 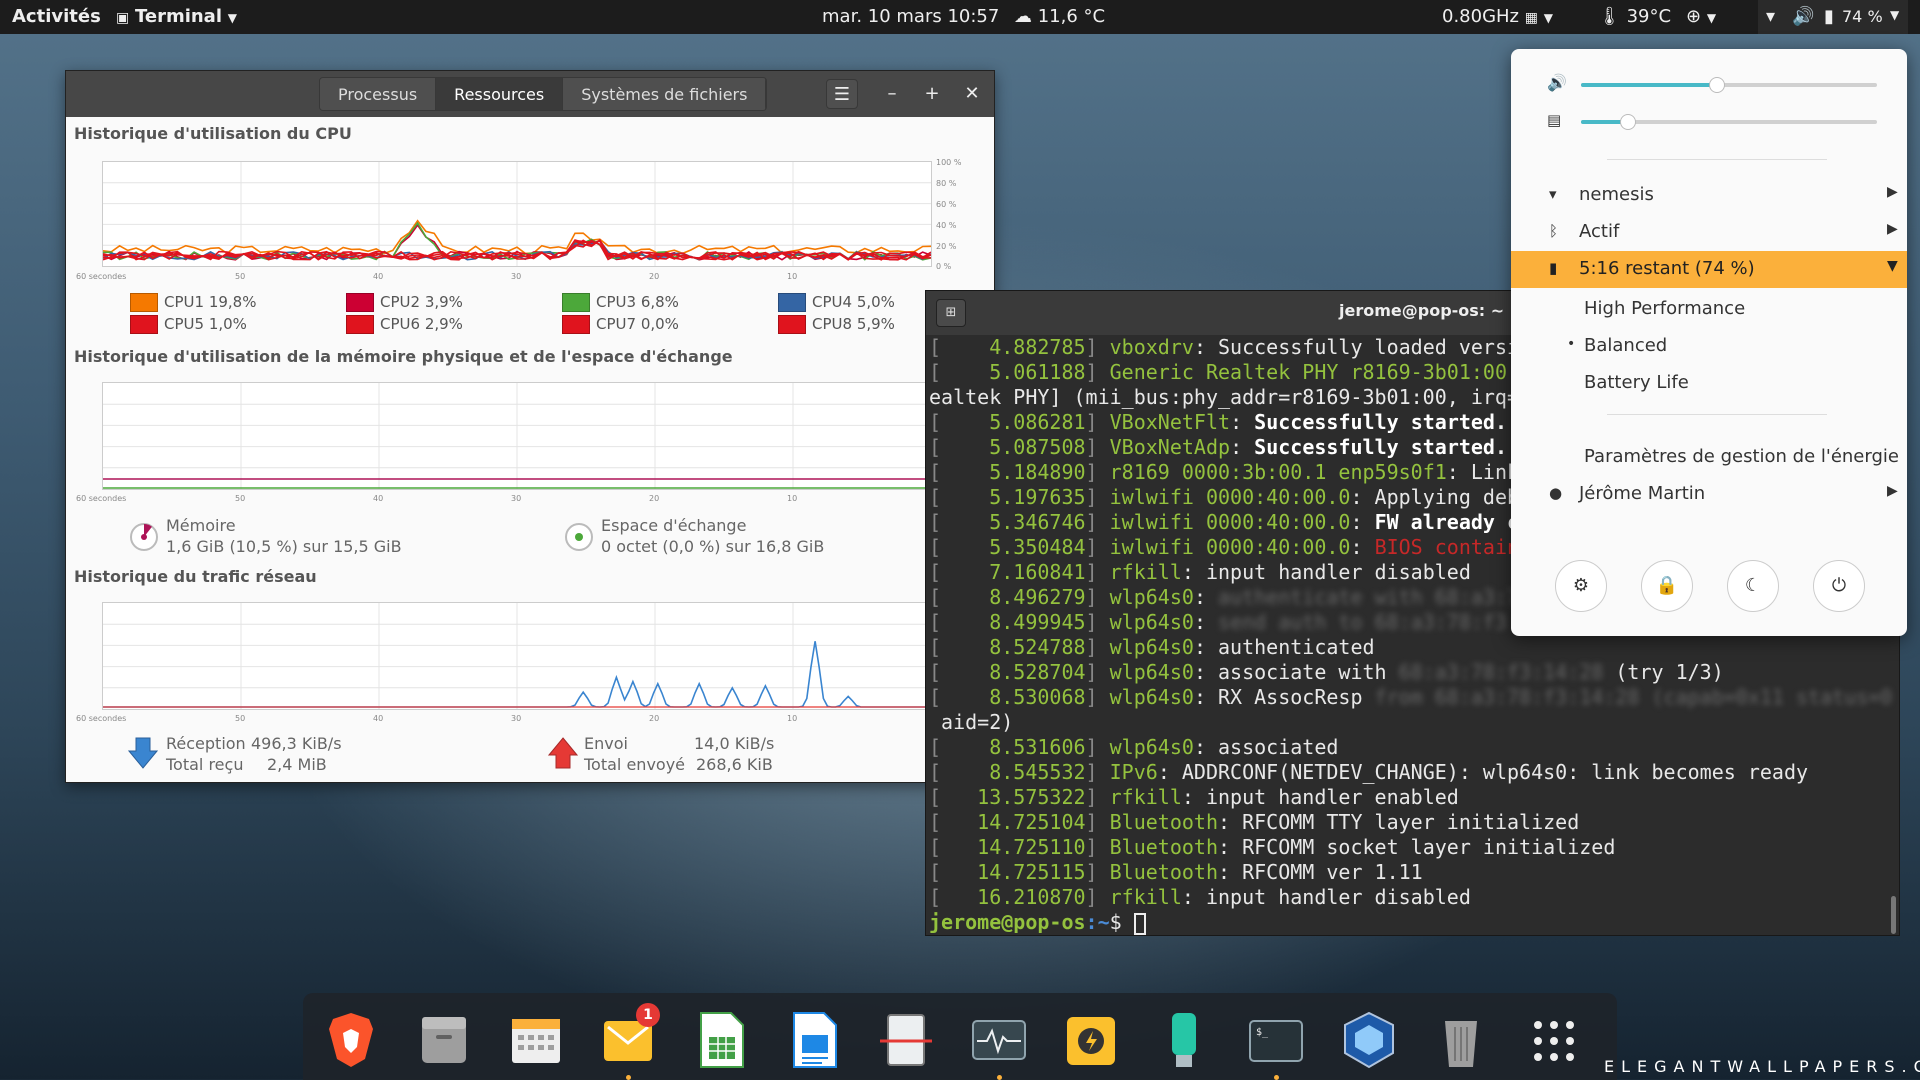 I want to click on tab-processes: Processus, so click(x=378, y=94).